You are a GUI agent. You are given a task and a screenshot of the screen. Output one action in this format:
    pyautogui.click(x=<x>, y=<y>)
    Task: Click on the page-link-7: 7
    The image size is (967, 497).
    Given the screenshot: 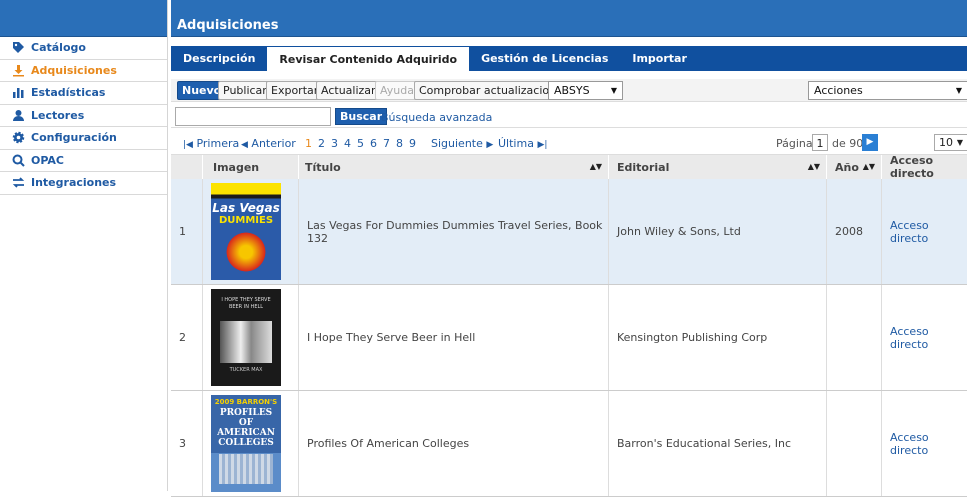 What is the action you would take?
    pyautogui.click(x=386, y=143)
    